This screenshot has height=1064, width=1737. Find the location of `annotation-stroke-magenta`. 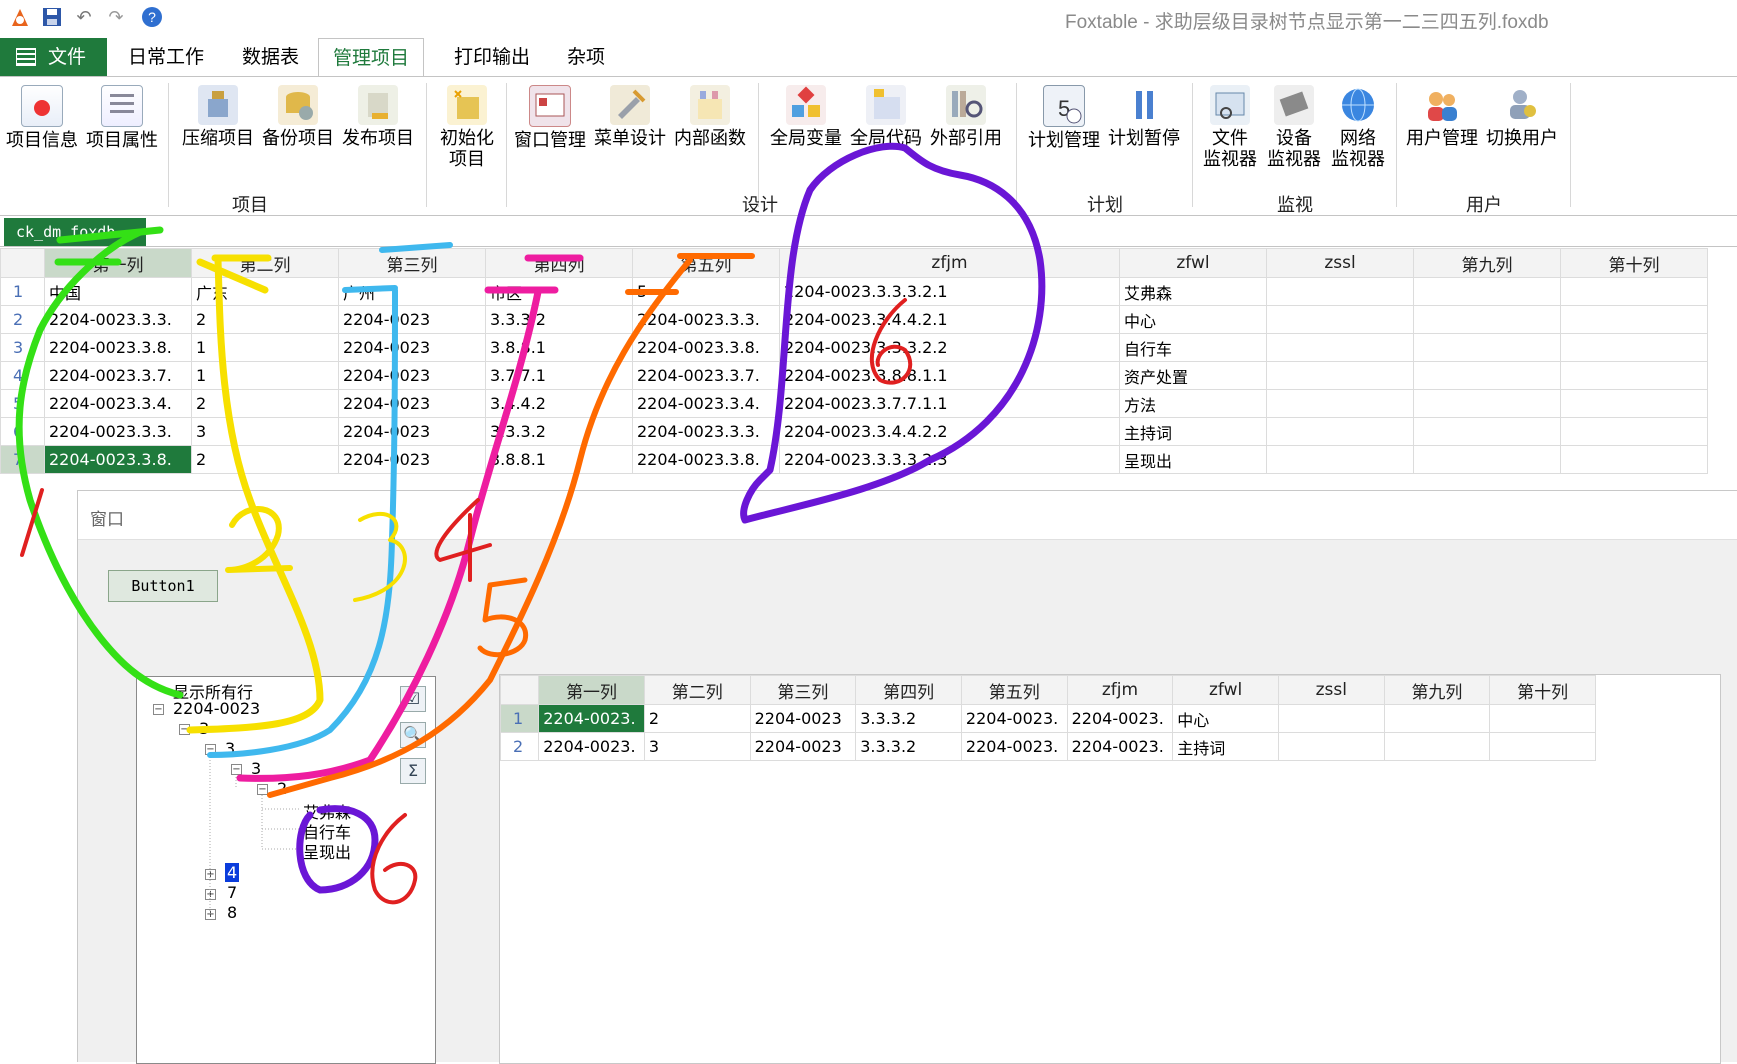

annotation-stroke-magenta is located at coordinates (410, 518).